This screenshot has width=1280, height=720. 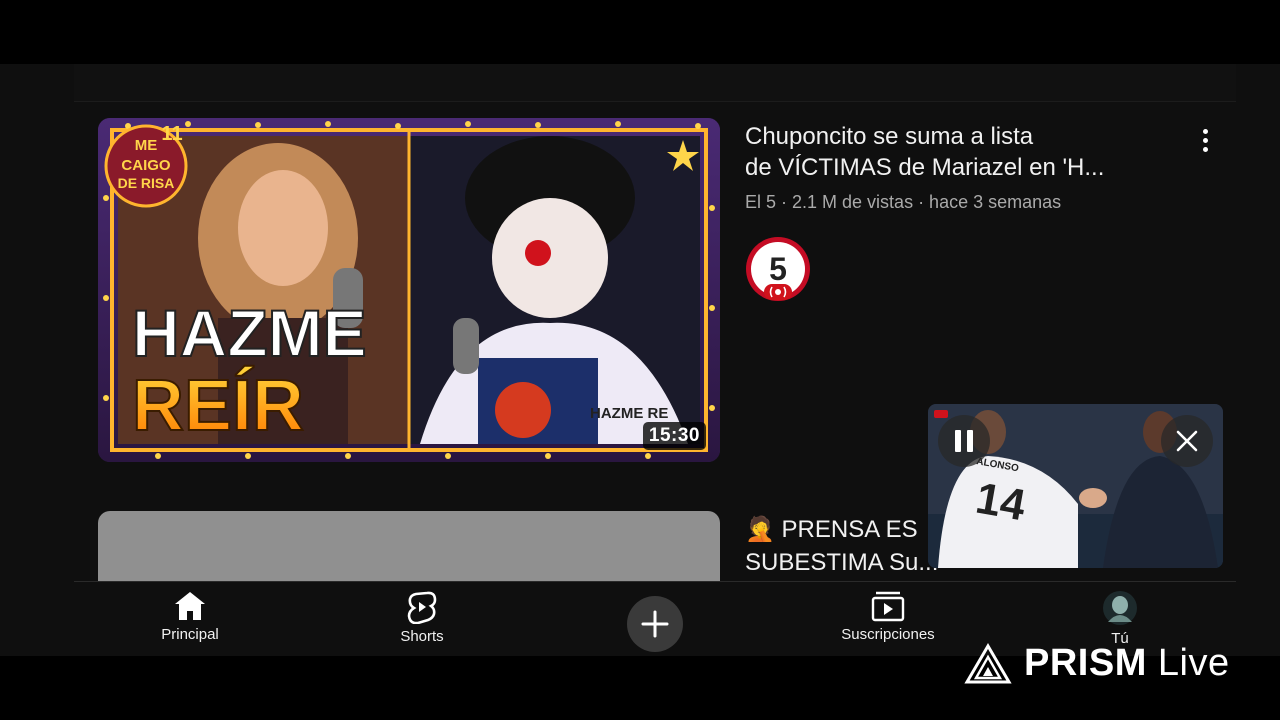 I want to click on show-logo-line1: ME, so click(x=146, y=145).